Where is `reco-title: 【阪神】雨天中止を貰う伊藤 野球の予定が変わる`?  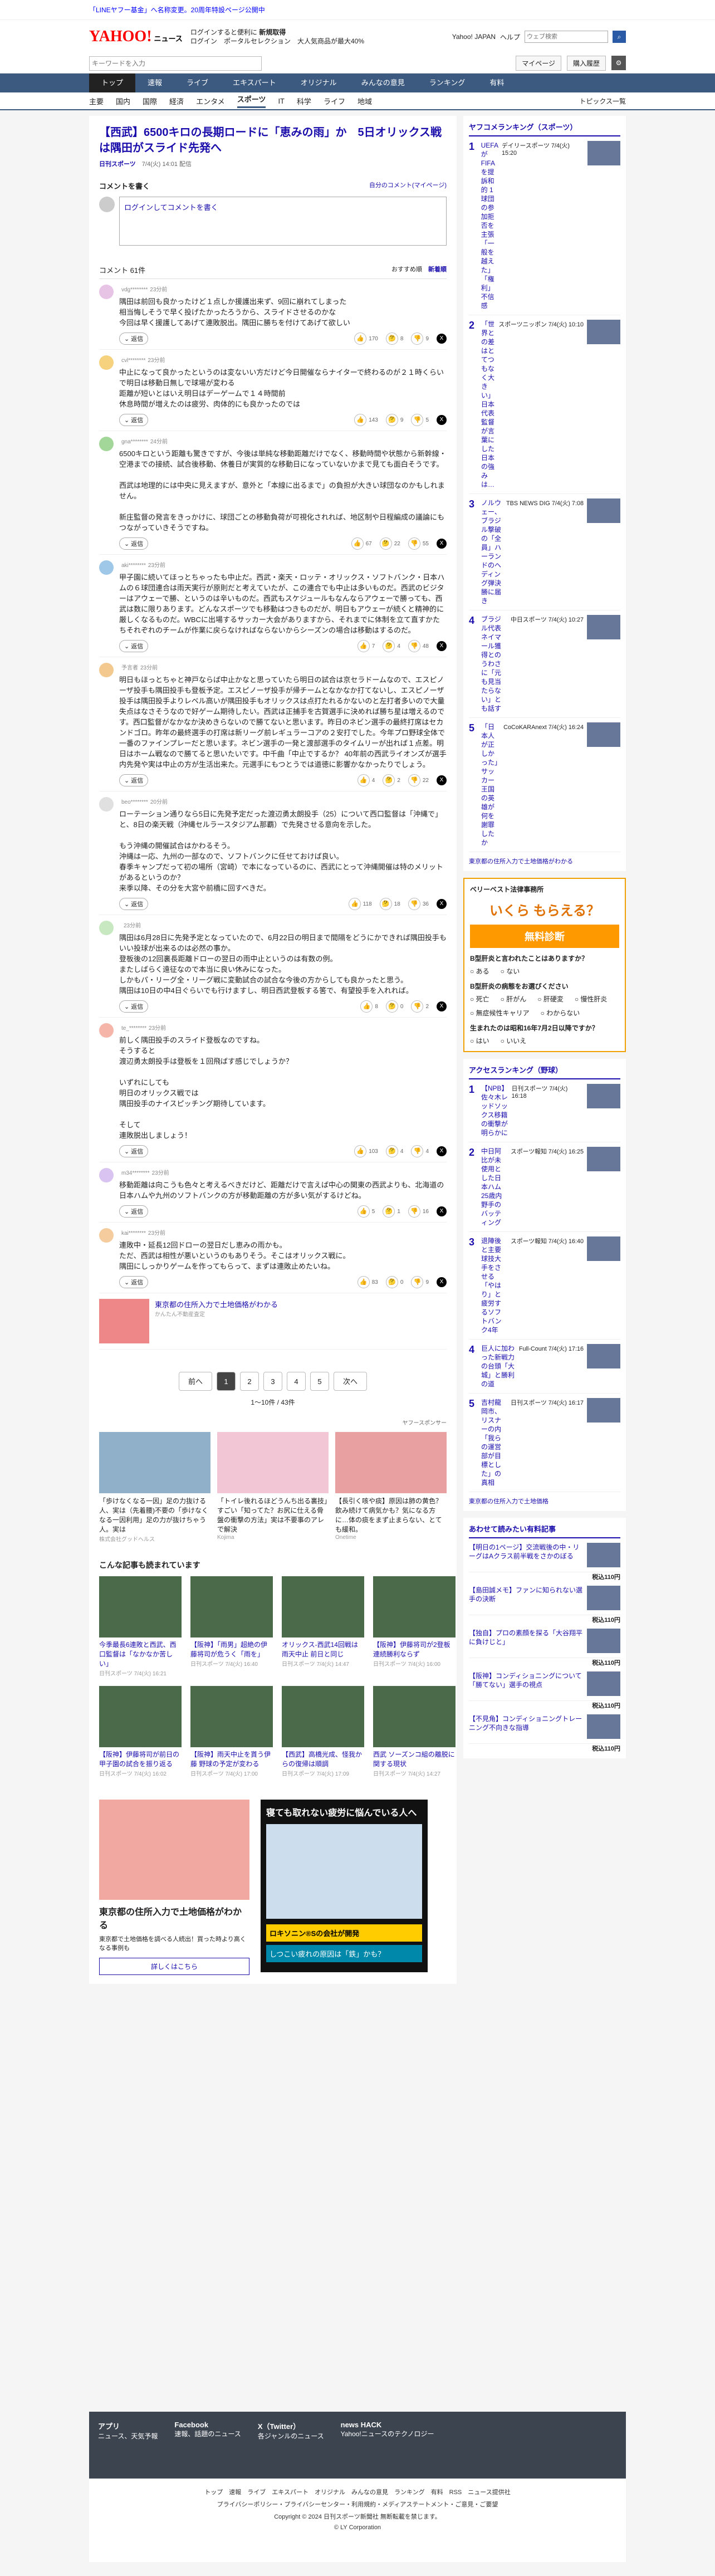 reco-title: 【阪神】雨天中止を貰う伊藤 野球の予定が変わる is located at coordinates (231, 1759).